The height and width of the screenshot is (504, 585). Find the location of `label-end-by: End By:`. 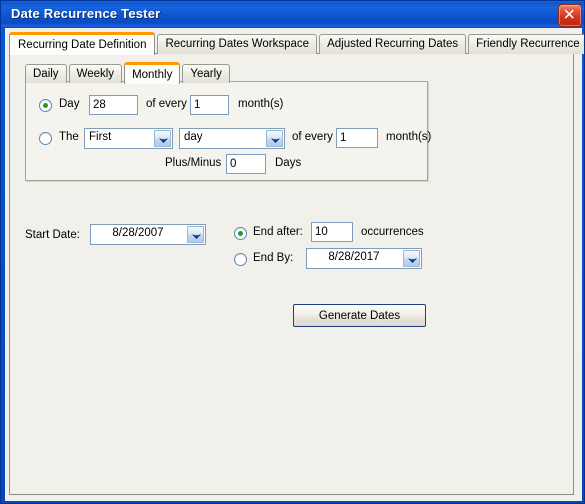

label-end-by: End By: is located at coordinates (273, 258).